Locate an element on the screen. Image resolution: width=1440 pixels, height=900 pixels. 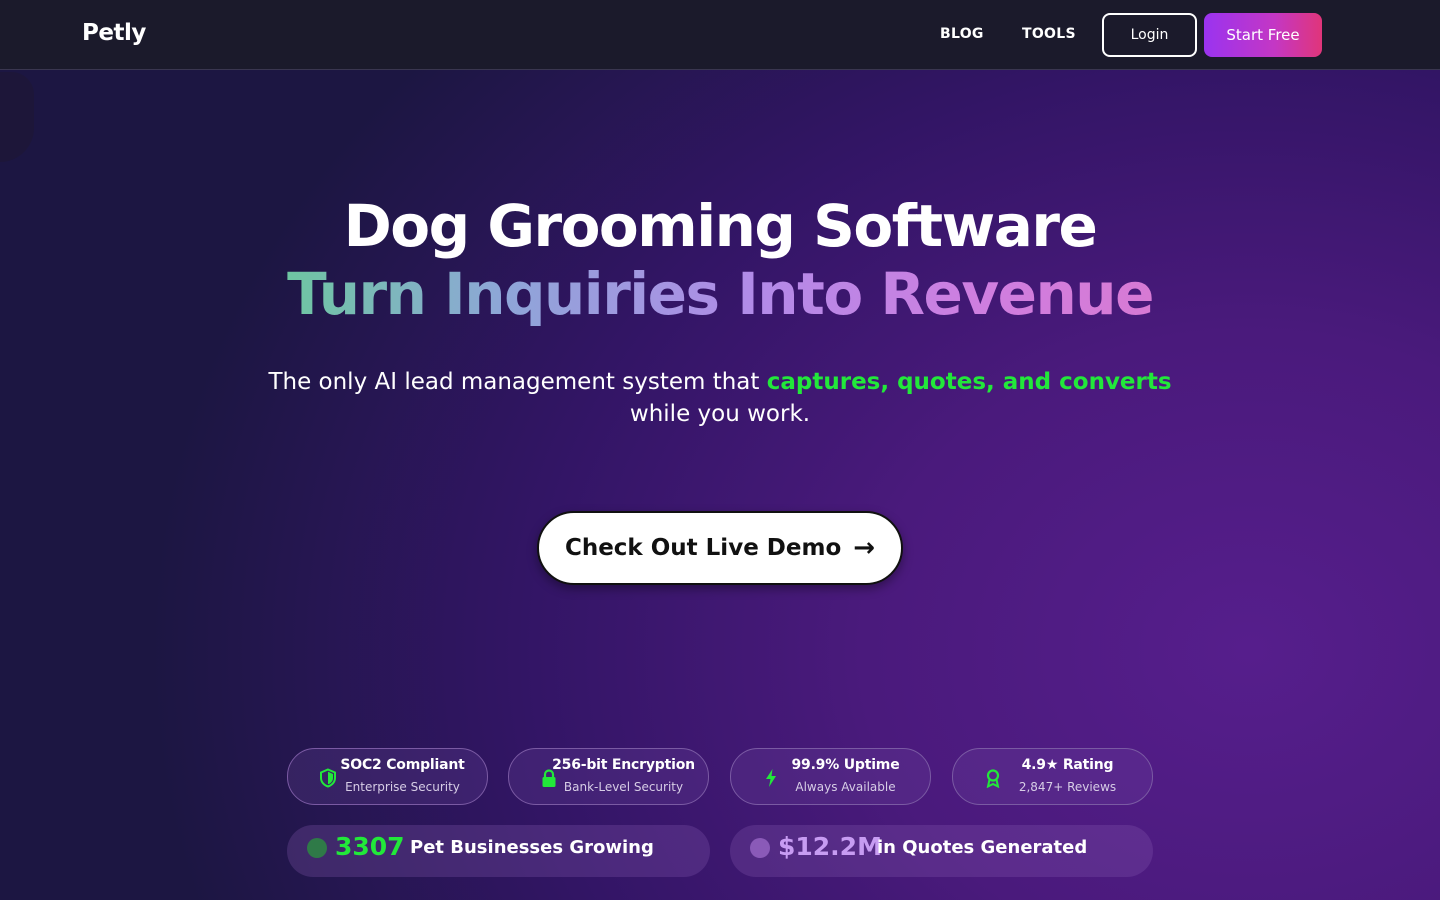
stat-pet-businesses: 3307 Pet Businesses Growing is located at coordinates (498, 851).